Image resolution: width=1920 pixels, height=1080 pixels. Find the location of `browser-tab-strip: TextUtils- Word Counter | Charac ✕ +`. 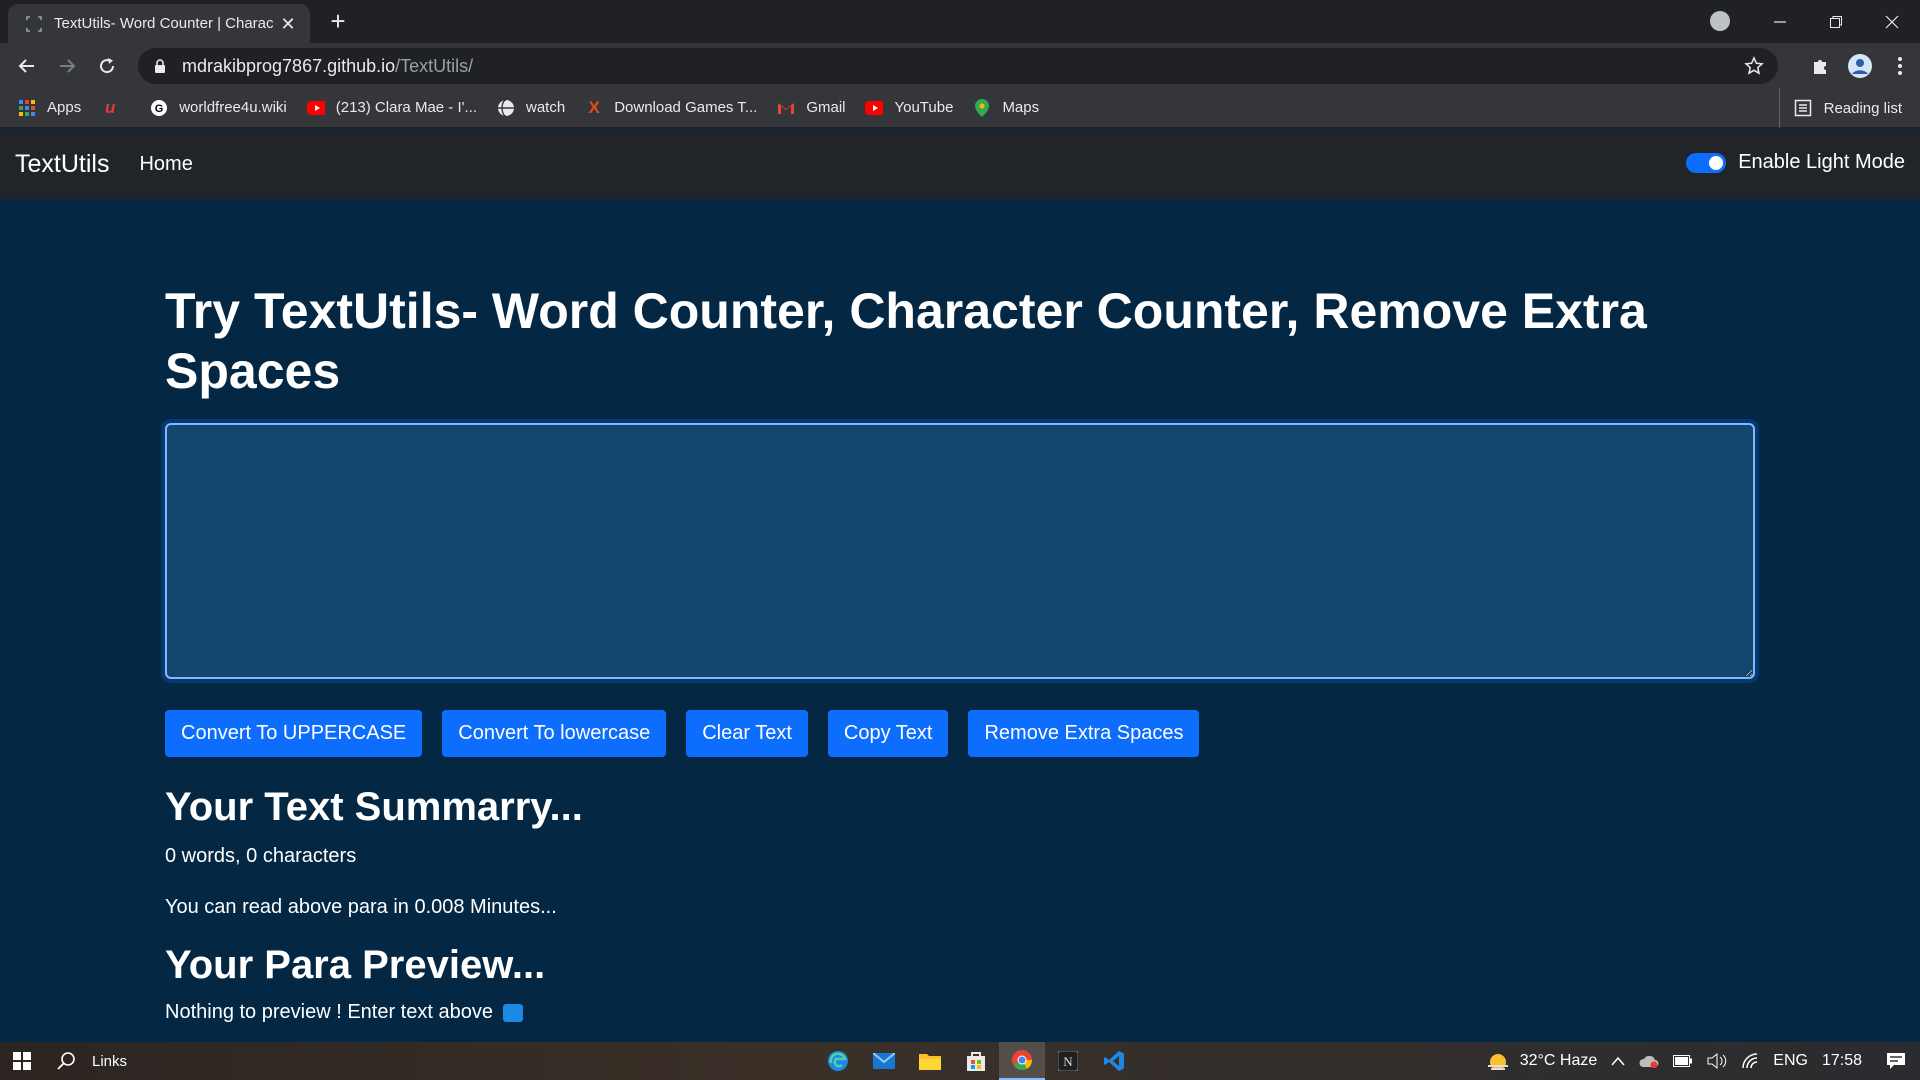

browser-tab-strip: TextUtils- Word Counter | Charac ✕ + is located at coordinates (960, 21).